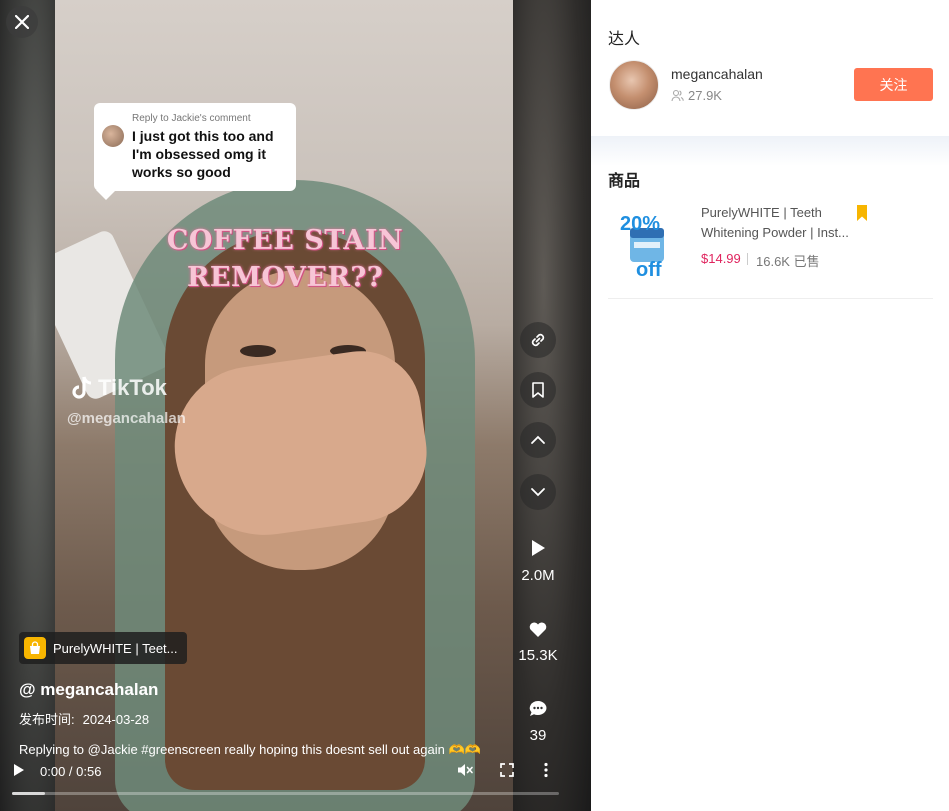 Image resolution: width=949 pixels, height=811 pixels. Describe the element at coordinates (82, 387) in the screenshot. I see `tiktok-logo-icon` at that location.